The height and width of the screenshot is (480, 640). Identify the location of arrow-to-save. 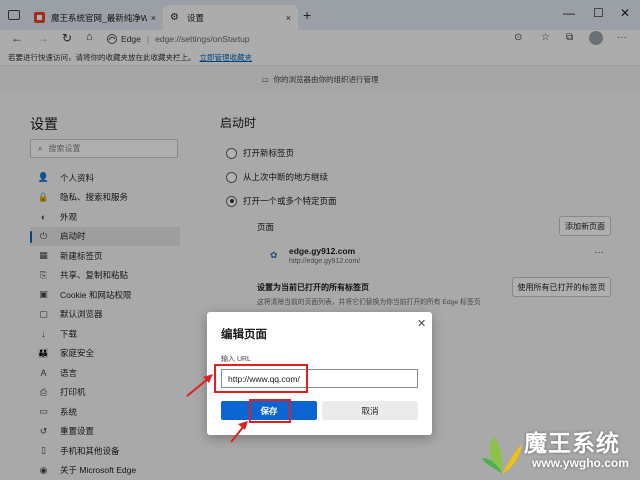
(237, 434).